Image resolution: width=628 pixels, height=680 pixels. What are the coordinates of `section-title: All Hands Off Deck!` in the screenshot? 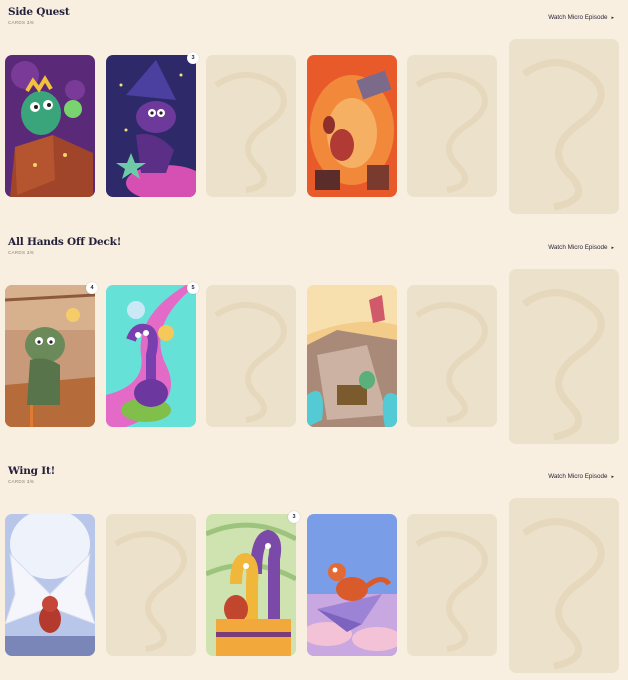 It's located at (65, 242).